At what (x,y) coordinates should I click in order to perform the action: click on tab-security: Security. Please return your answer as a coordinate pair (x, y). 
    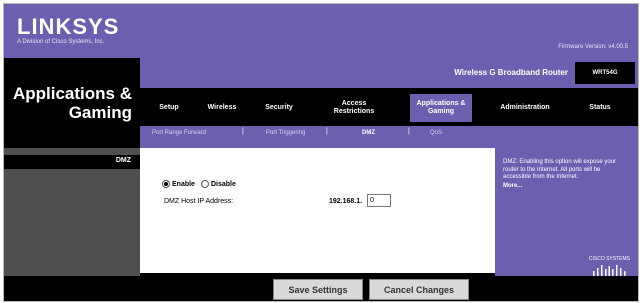
    Looking at the image, I should click on (279, 108).